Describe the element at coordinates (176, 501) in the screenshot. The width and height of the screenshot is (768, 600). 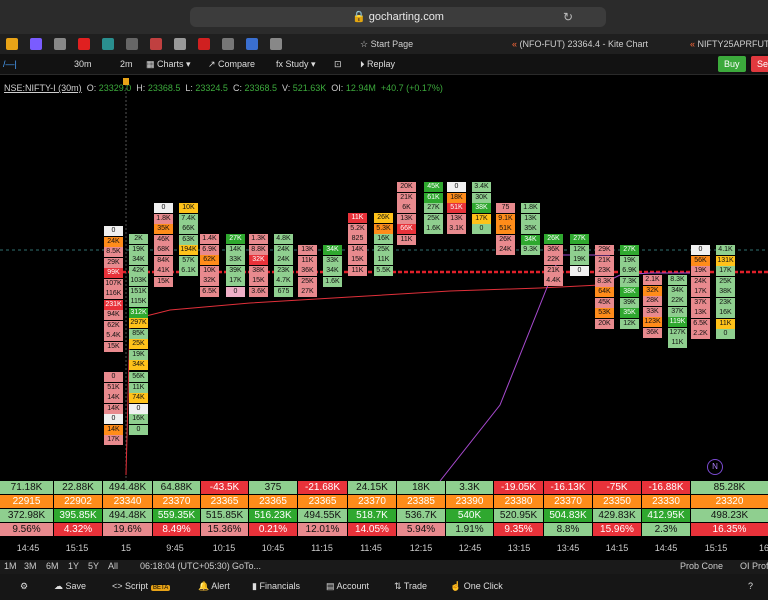
I see `stats-cell: 23370` at that location.